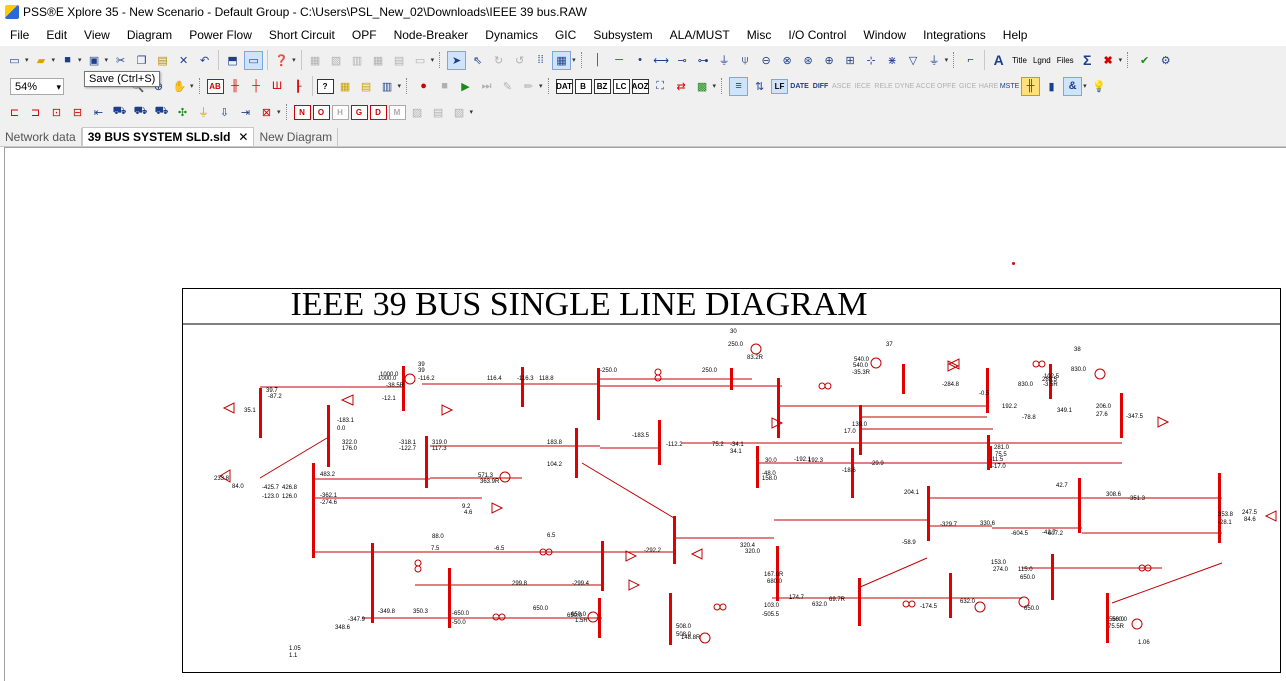 The image size is (1286, 681). I want to click on paste-icon: ▤, so click(162, 60).